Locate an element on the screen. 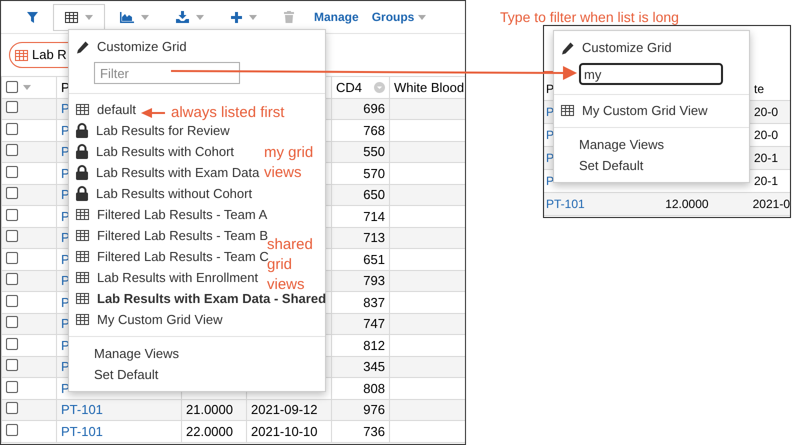  arrow is located at coordinates (153, 113).